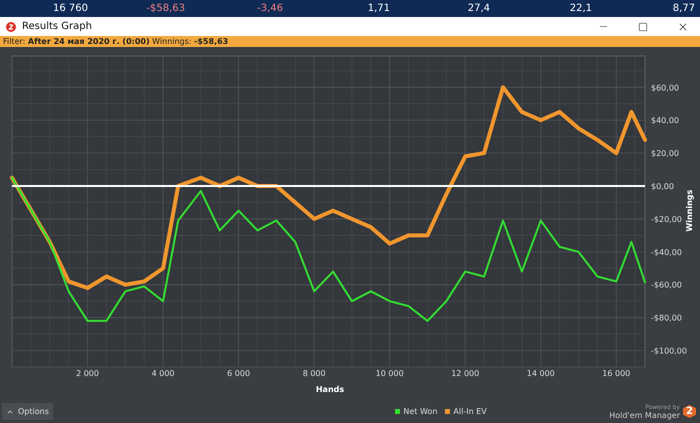  I want to click on x-tick-label: 10 000, so click(390, 373).